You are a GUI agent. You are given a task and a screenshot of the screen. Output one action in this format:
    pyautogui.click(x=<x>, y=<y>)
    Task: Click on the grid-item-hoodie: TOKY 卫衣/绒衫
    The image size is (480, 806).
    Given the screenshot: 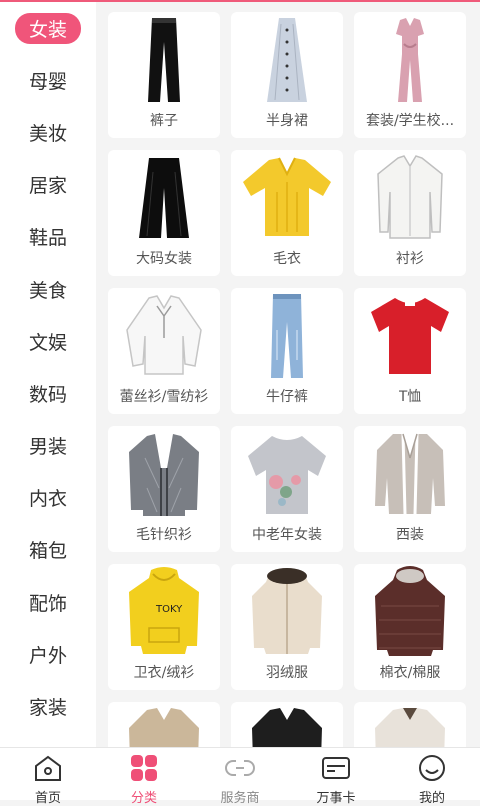 What is the action you would take?
    pyautogui.click(x=164, y=627)
    